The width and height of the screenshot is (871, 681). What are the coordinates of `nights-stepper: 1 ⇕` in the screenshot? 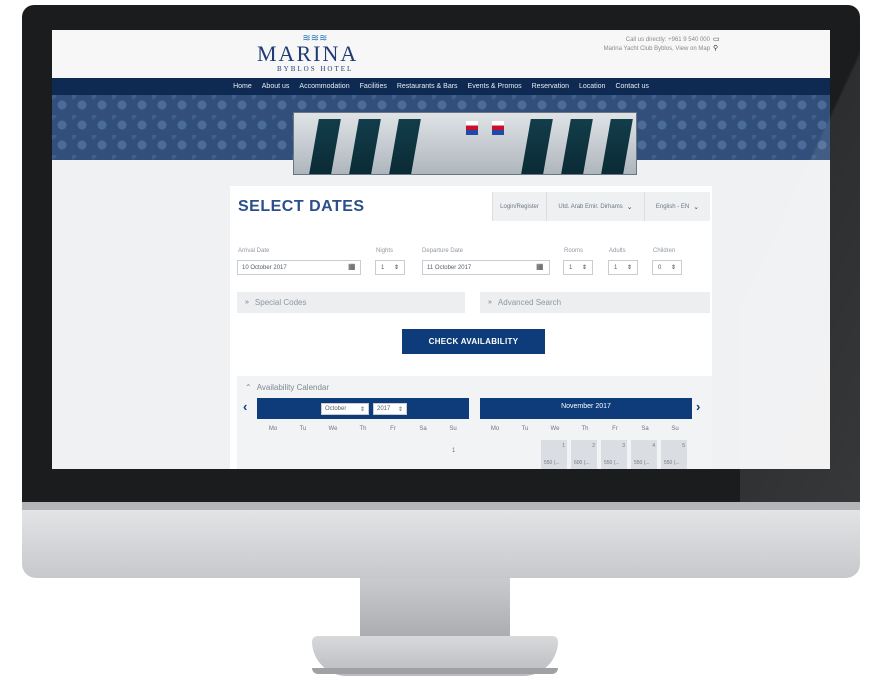 It's located at (390, 267).